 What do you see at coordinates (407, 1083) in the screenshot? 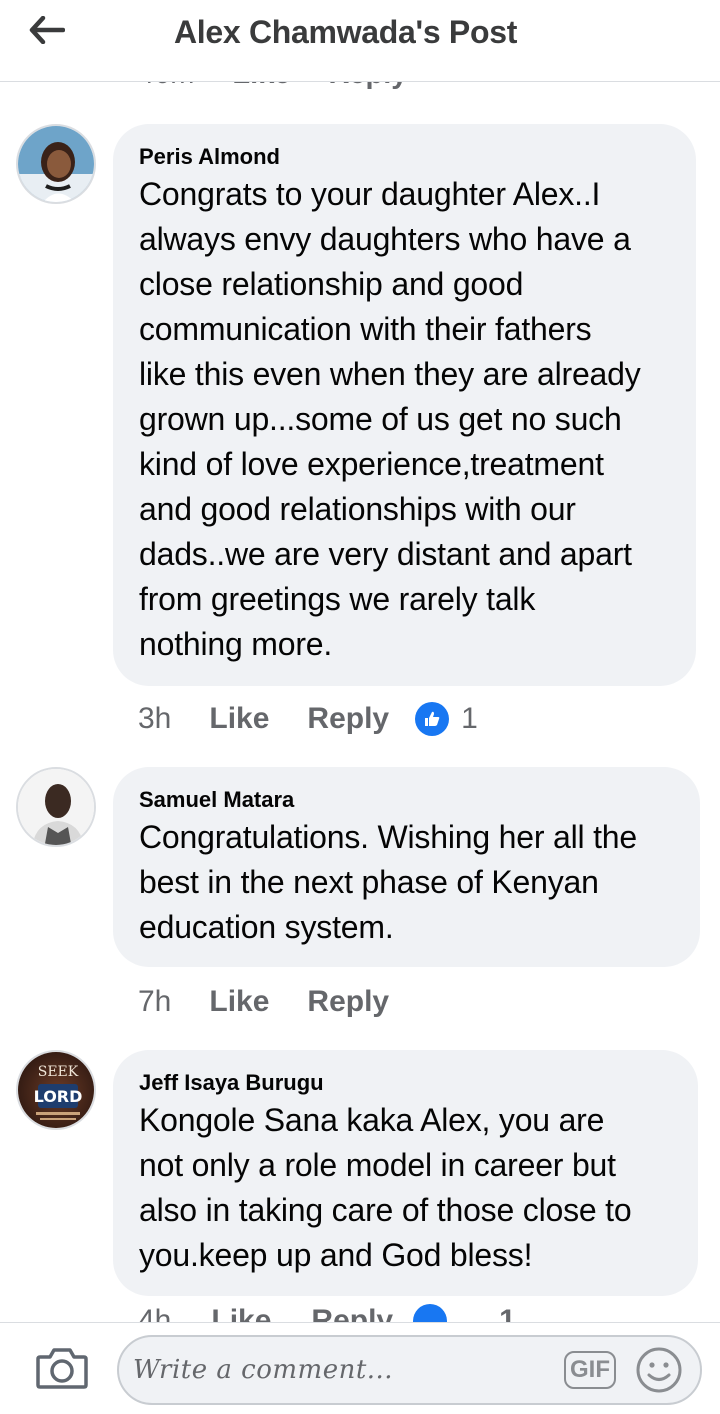
I see `comment-author: Jeff Isaya Burugu` at bounding box center [407, 1083].